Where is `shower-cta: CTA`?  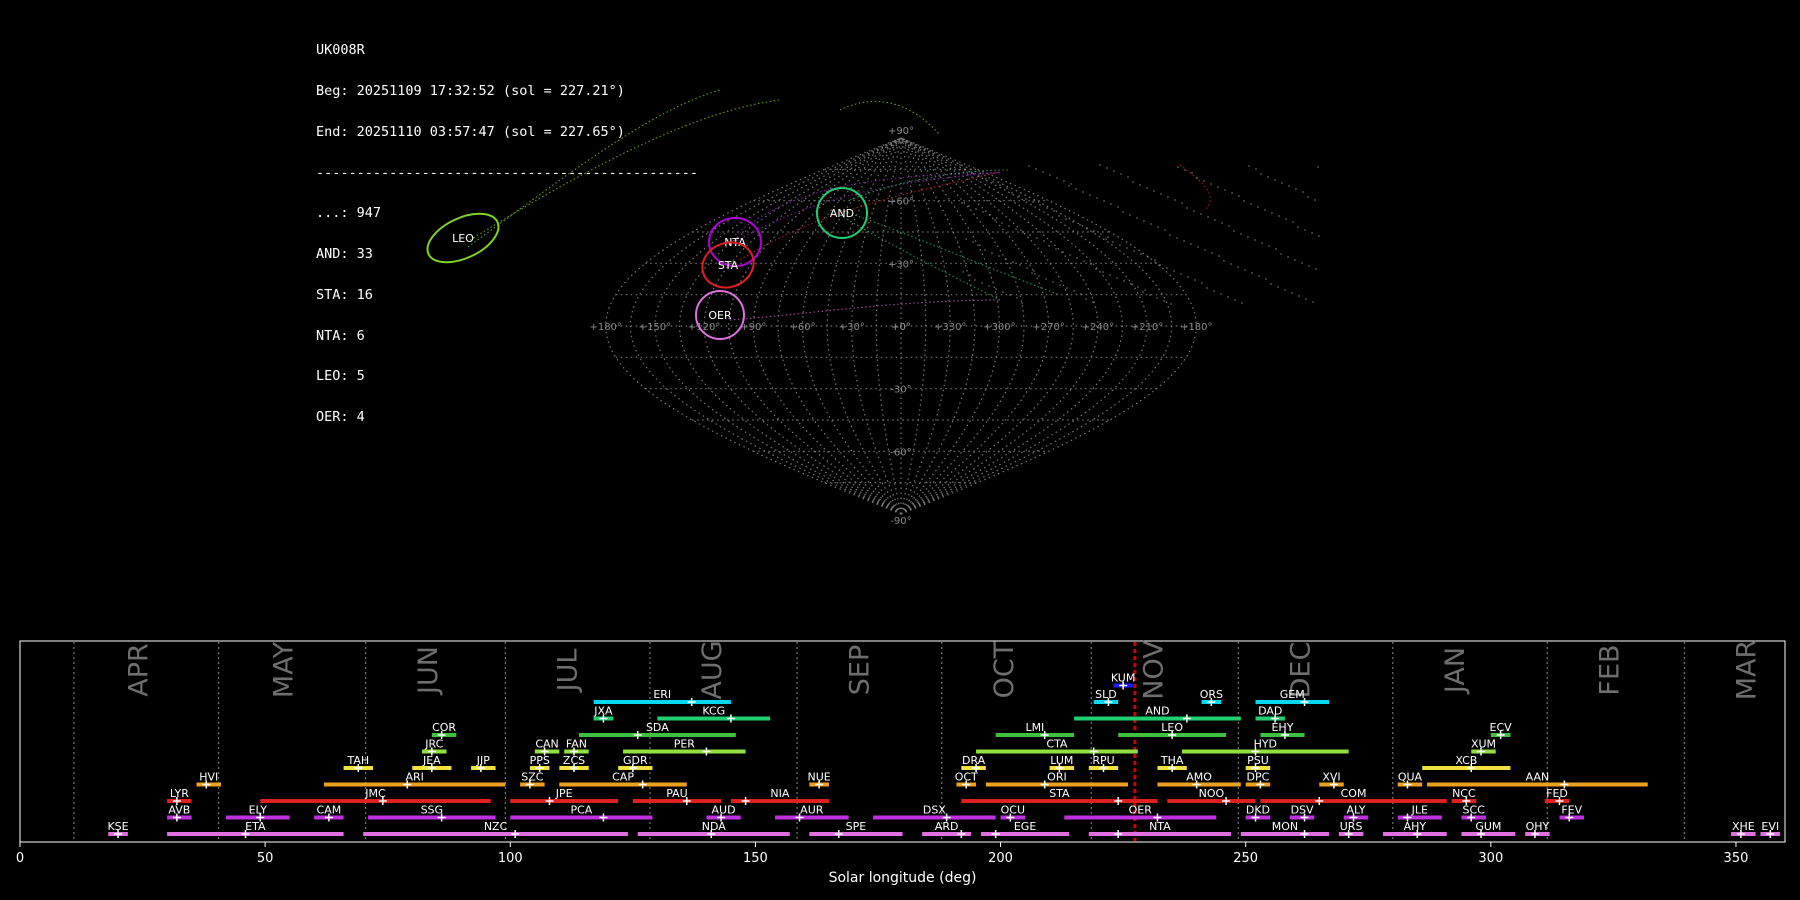 shower-cta: CTA is located at coordinates (1057, 747).